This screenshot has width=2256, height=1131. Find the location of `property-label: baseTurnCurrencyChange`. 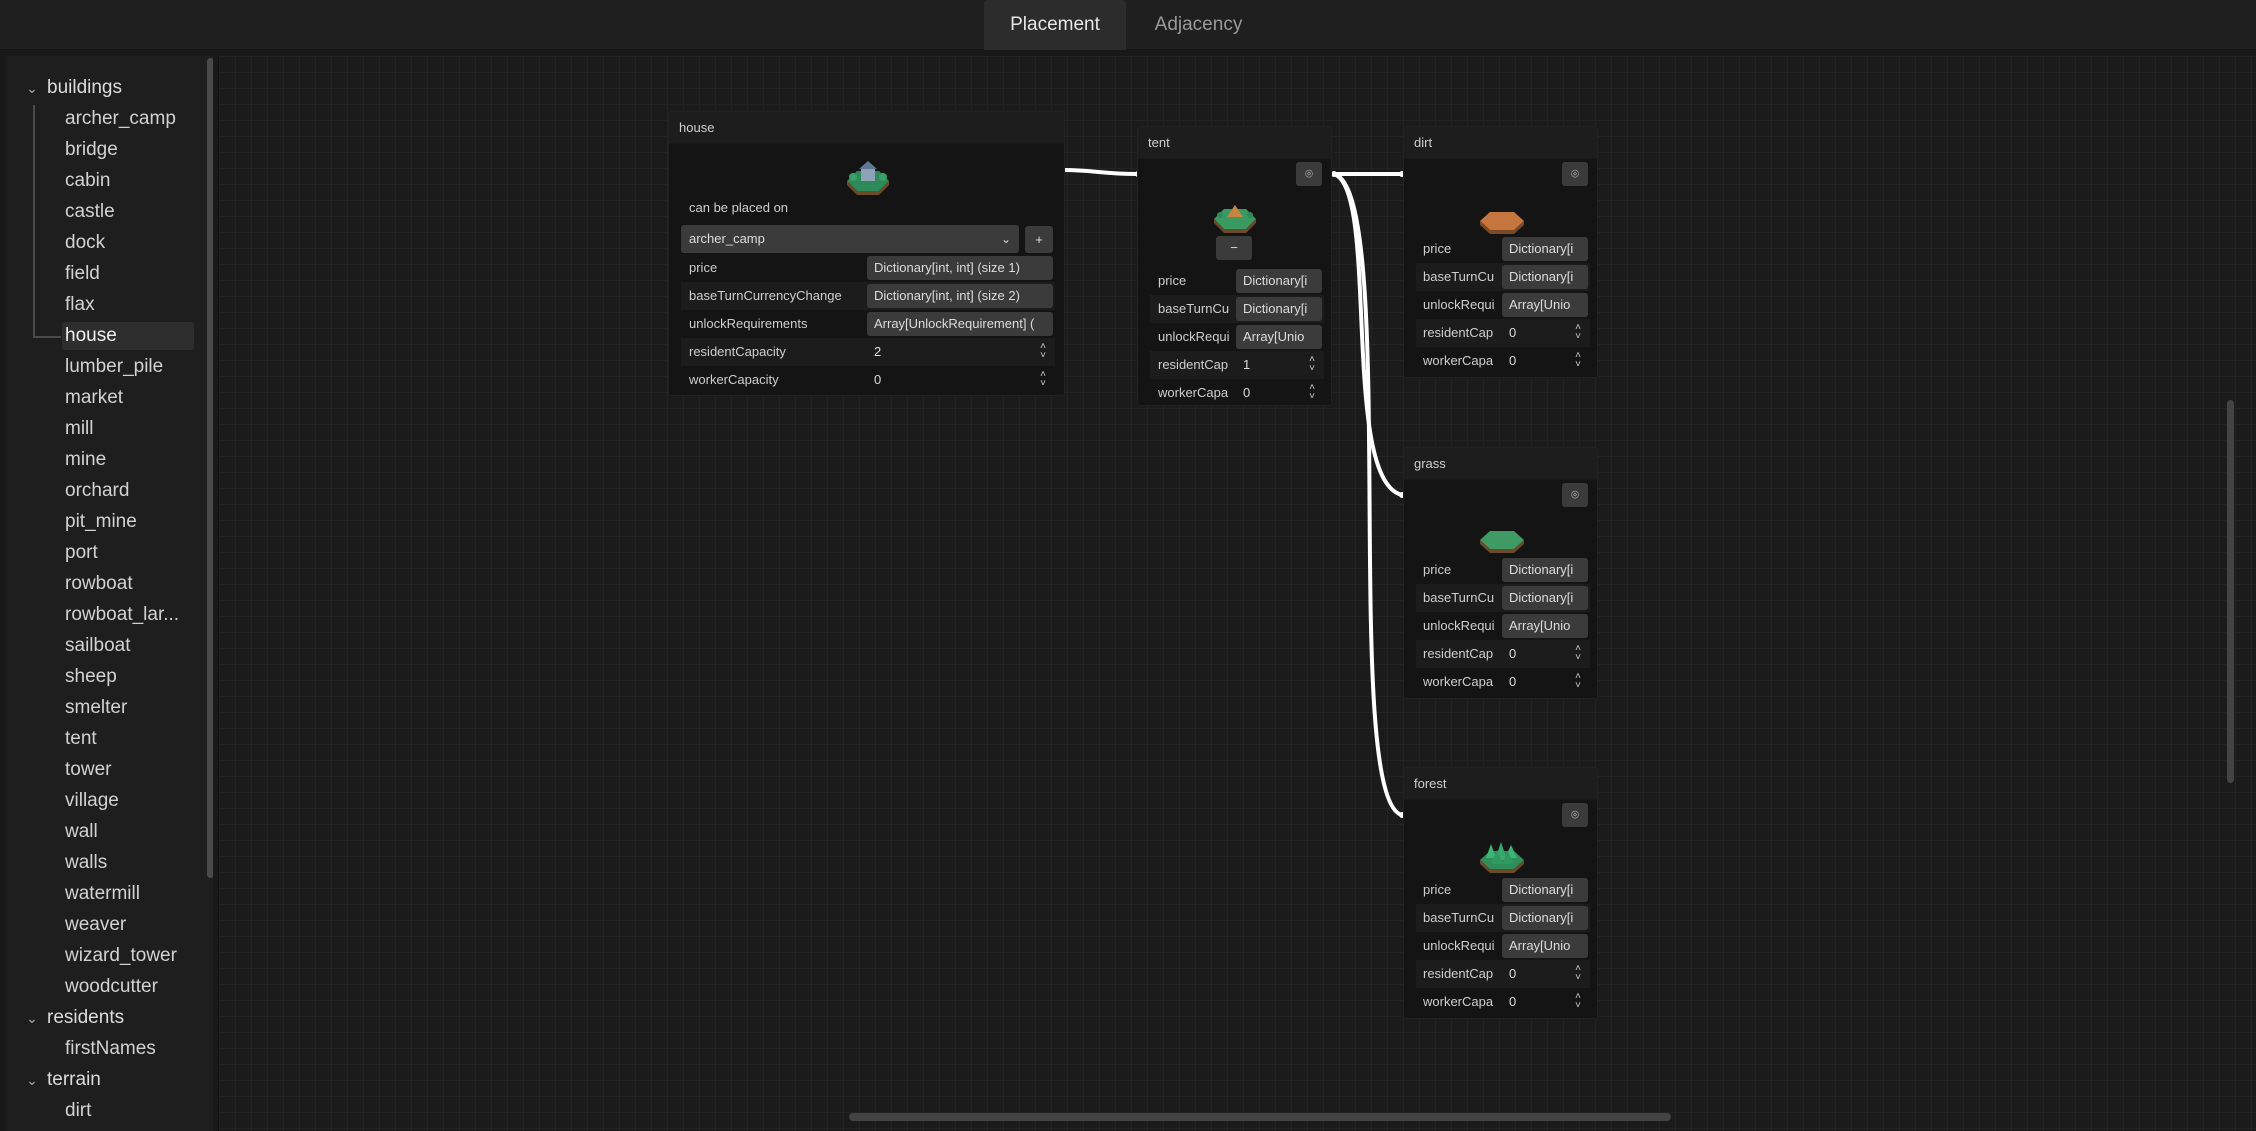

property-label: baseTurnCurrencyChange is located at coordinates (765, 295).